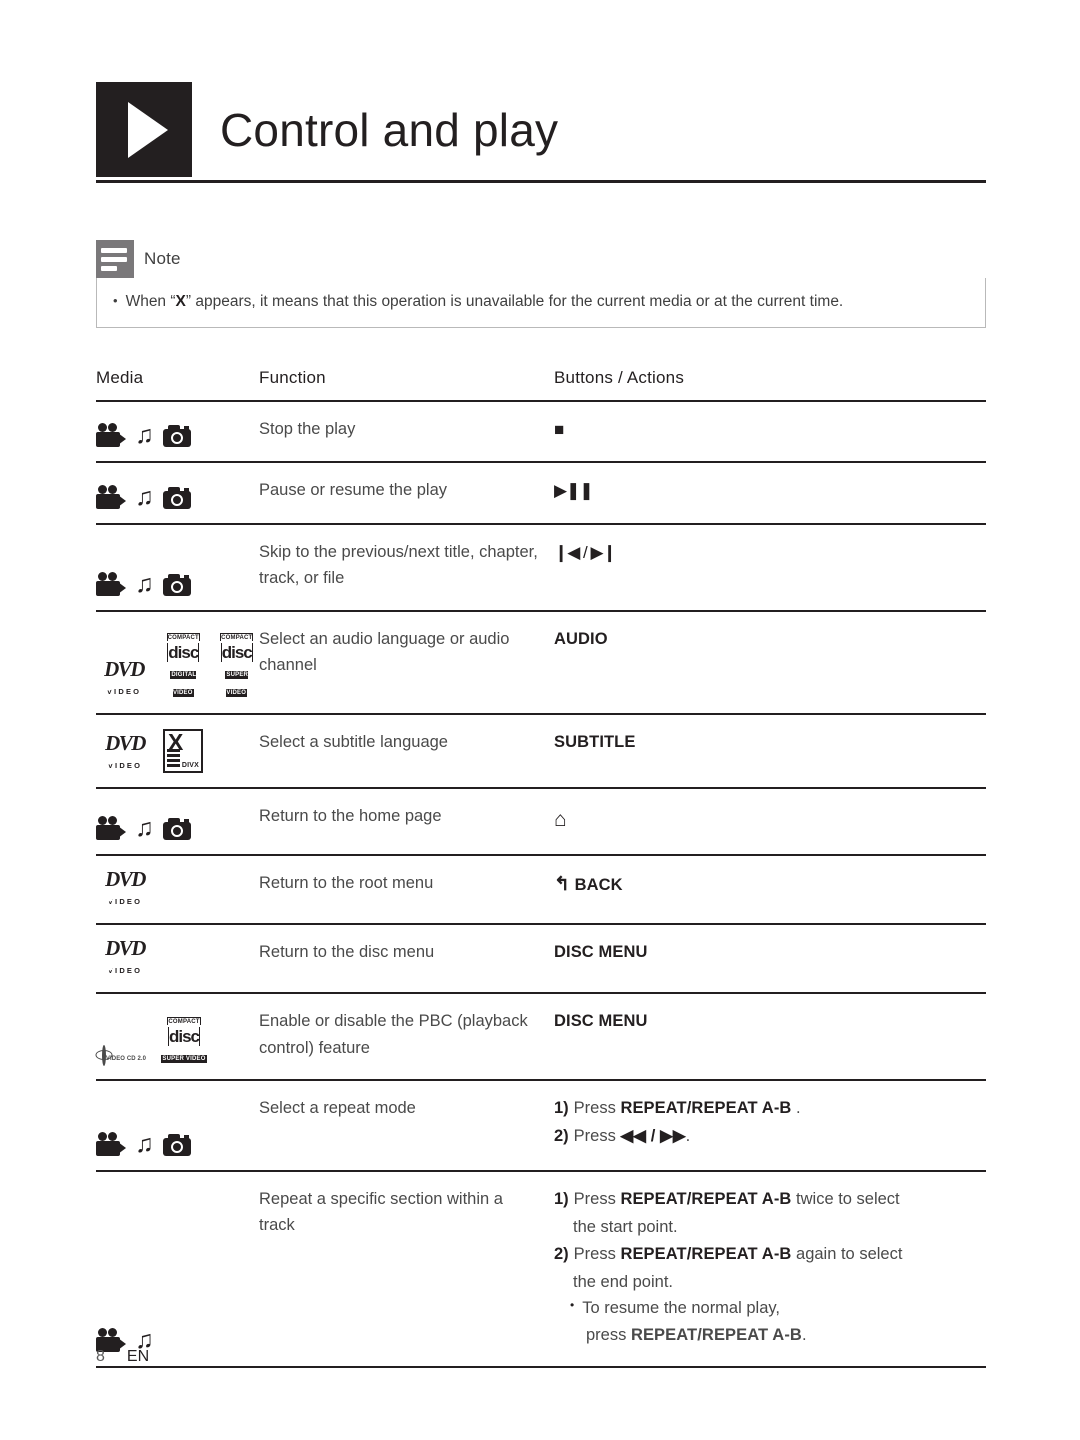  I want to click on buttons-cell: AUDIO, so click(770, 662).